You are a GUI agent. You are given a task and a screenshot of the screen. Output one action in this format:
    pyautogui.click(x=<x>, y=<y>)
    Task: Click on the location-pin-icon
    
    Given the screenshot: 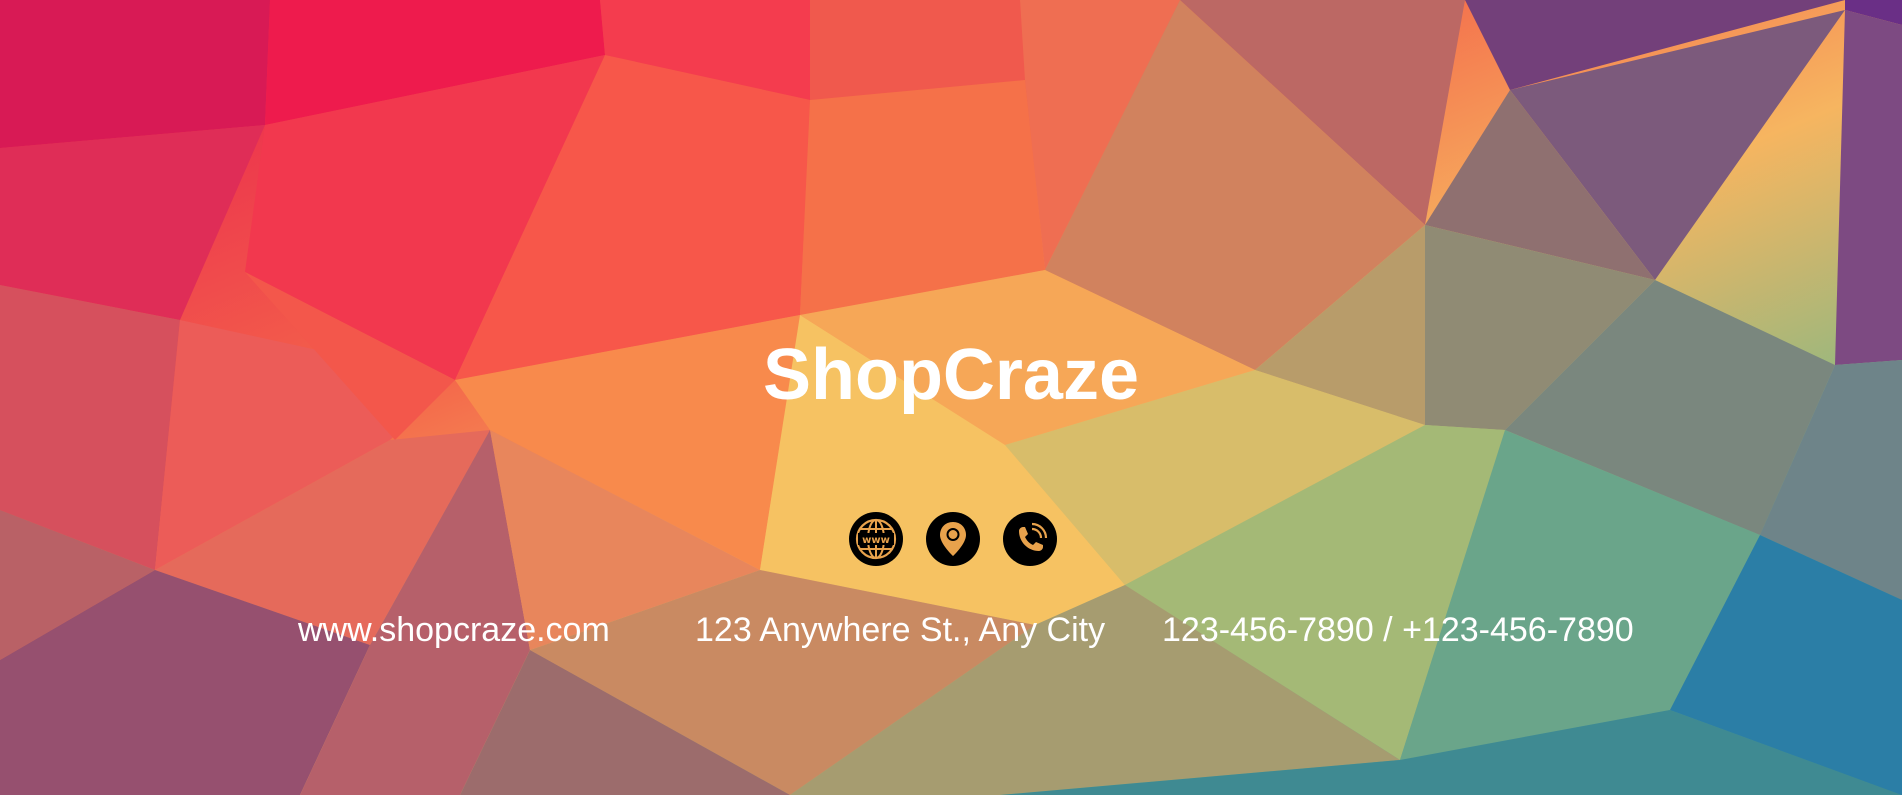 What is the action you would take?
    pyautogui.click(x=953, y=539)
    